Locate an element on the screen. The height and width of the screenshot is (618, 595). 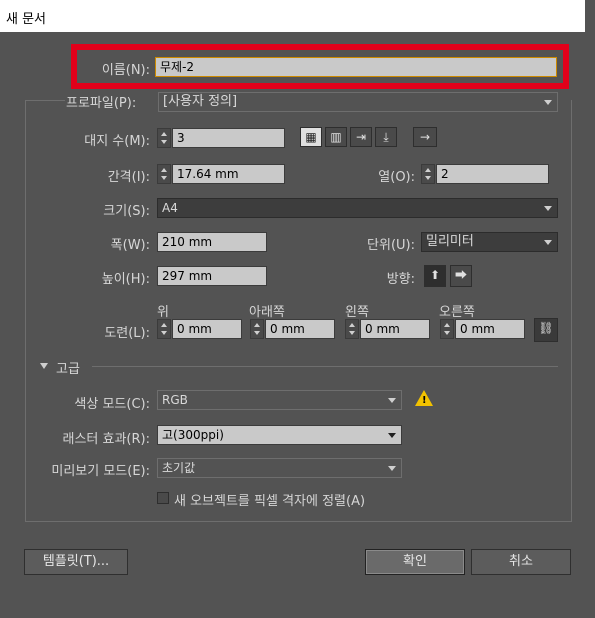
align-pixel-label: 새 오브젝트를 픽셀 격자에 정렬(A) is located at coordinates (269, 499).